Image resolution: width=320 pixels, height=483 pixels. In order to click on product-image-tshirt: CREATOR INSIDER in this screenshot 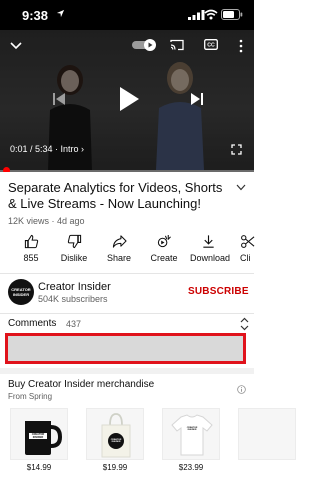, I will do `click(191, 434)`.